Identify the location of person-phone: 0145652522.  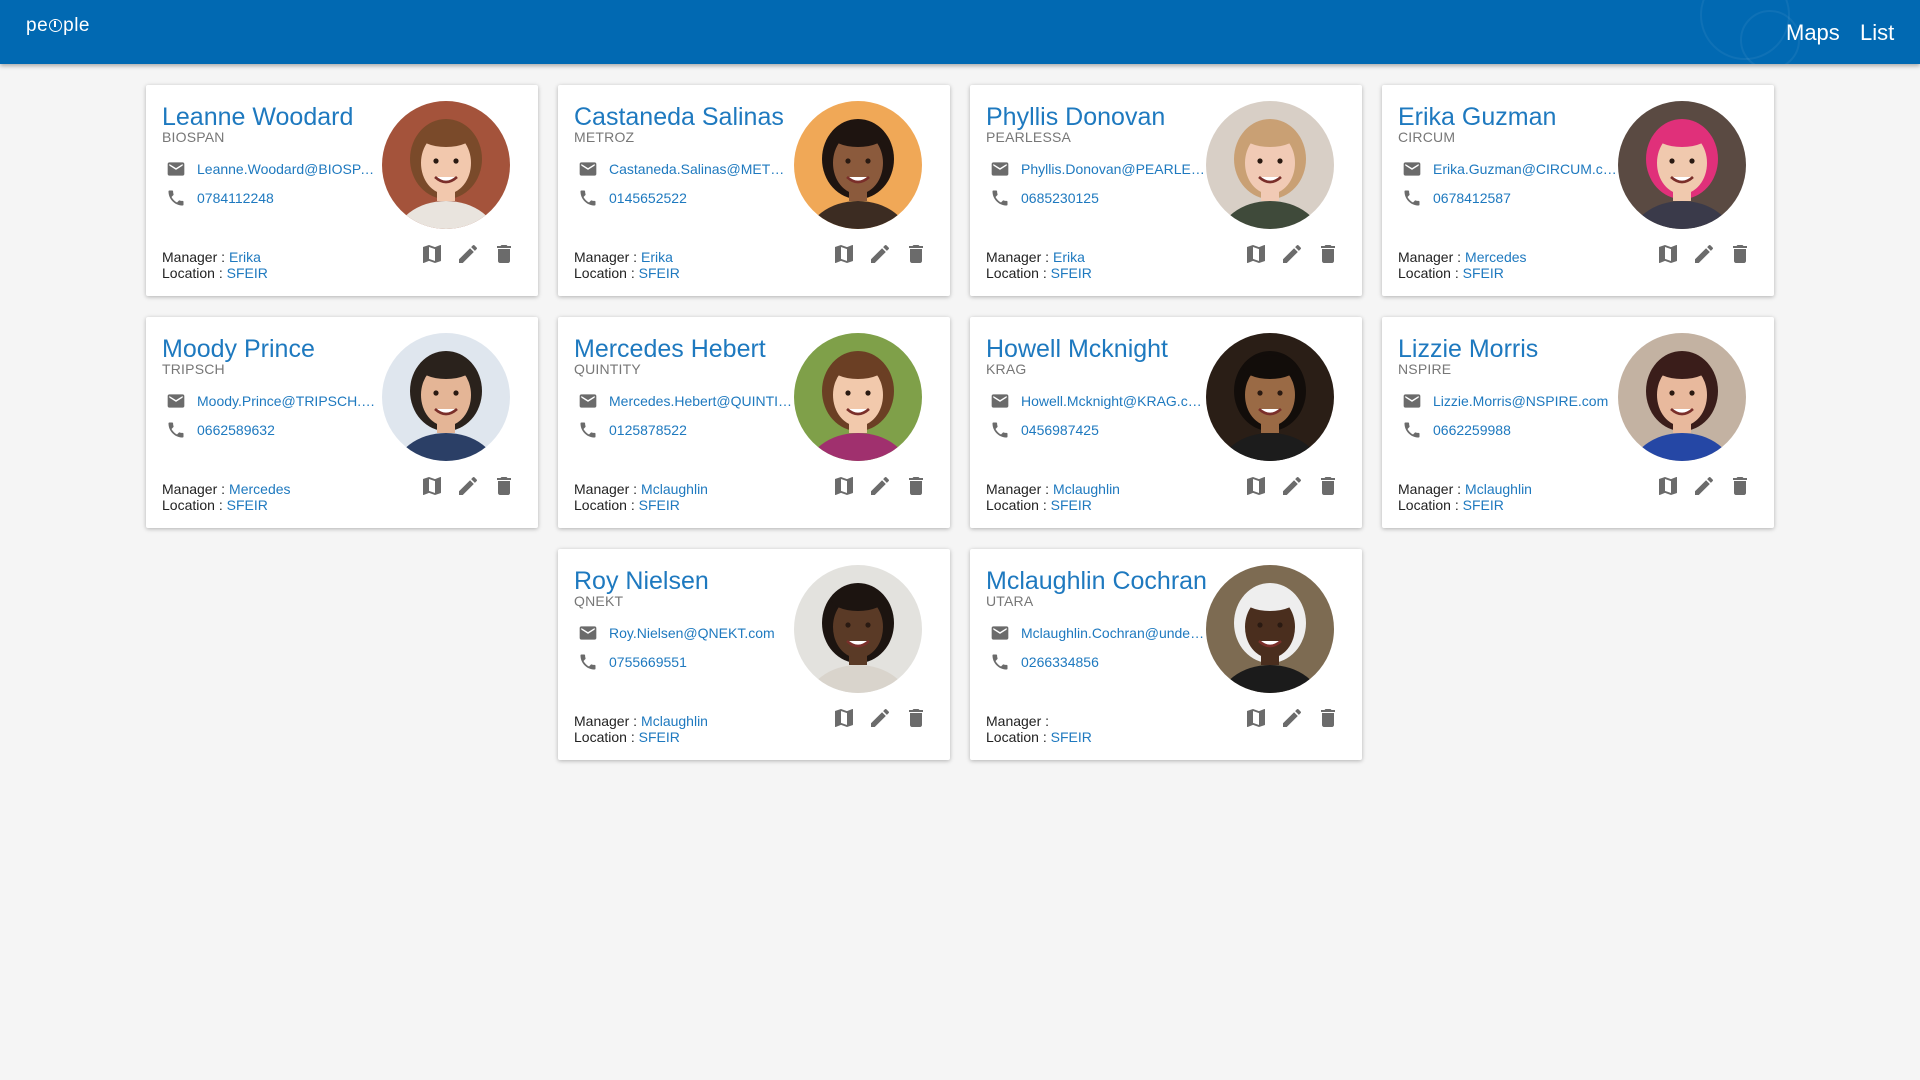
(648, 198).